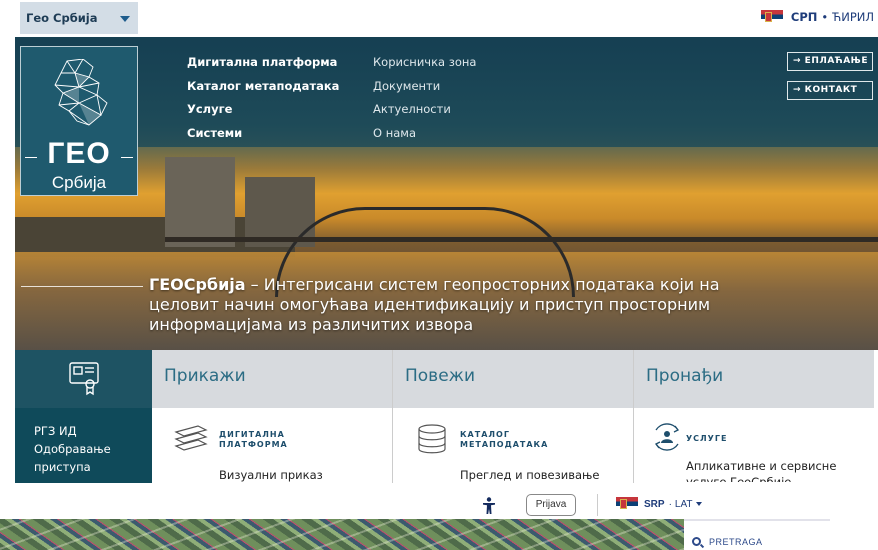 This screenshot has height=550, width=878. Describe the element at coordinates (530, 475) in the screenshot. I see `column-description: Преглед и повезивање` at that location.